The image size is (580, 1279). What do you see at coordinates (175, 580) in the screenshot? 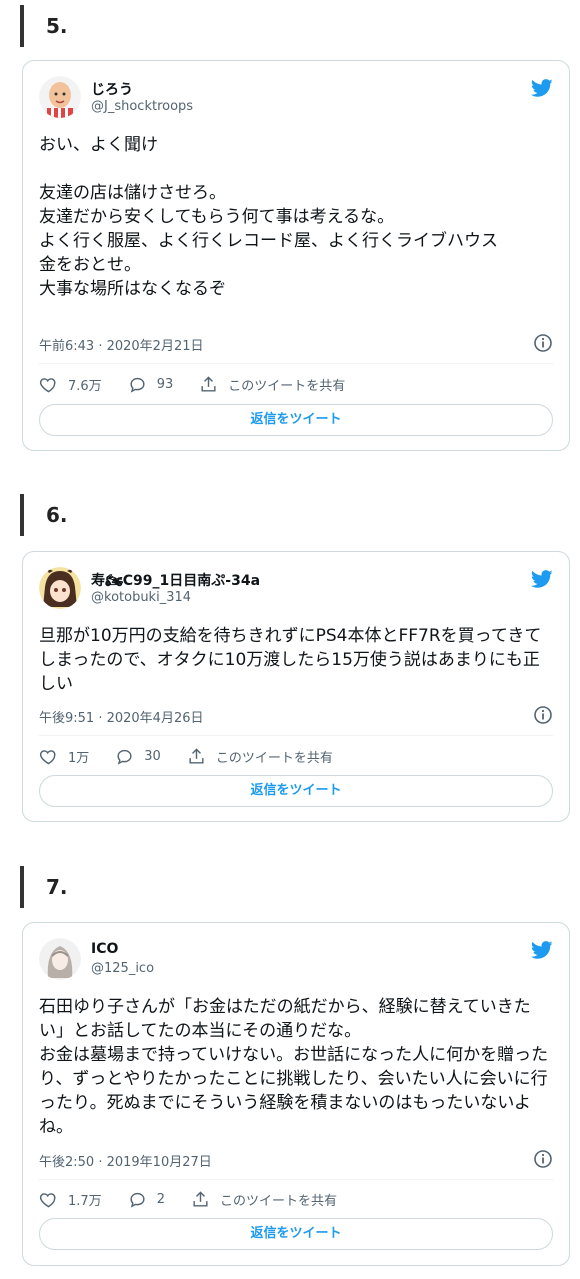
I see `display-name: 寿🏍C99_1日目南ぷ-34a` at bounding box center [175, 580].